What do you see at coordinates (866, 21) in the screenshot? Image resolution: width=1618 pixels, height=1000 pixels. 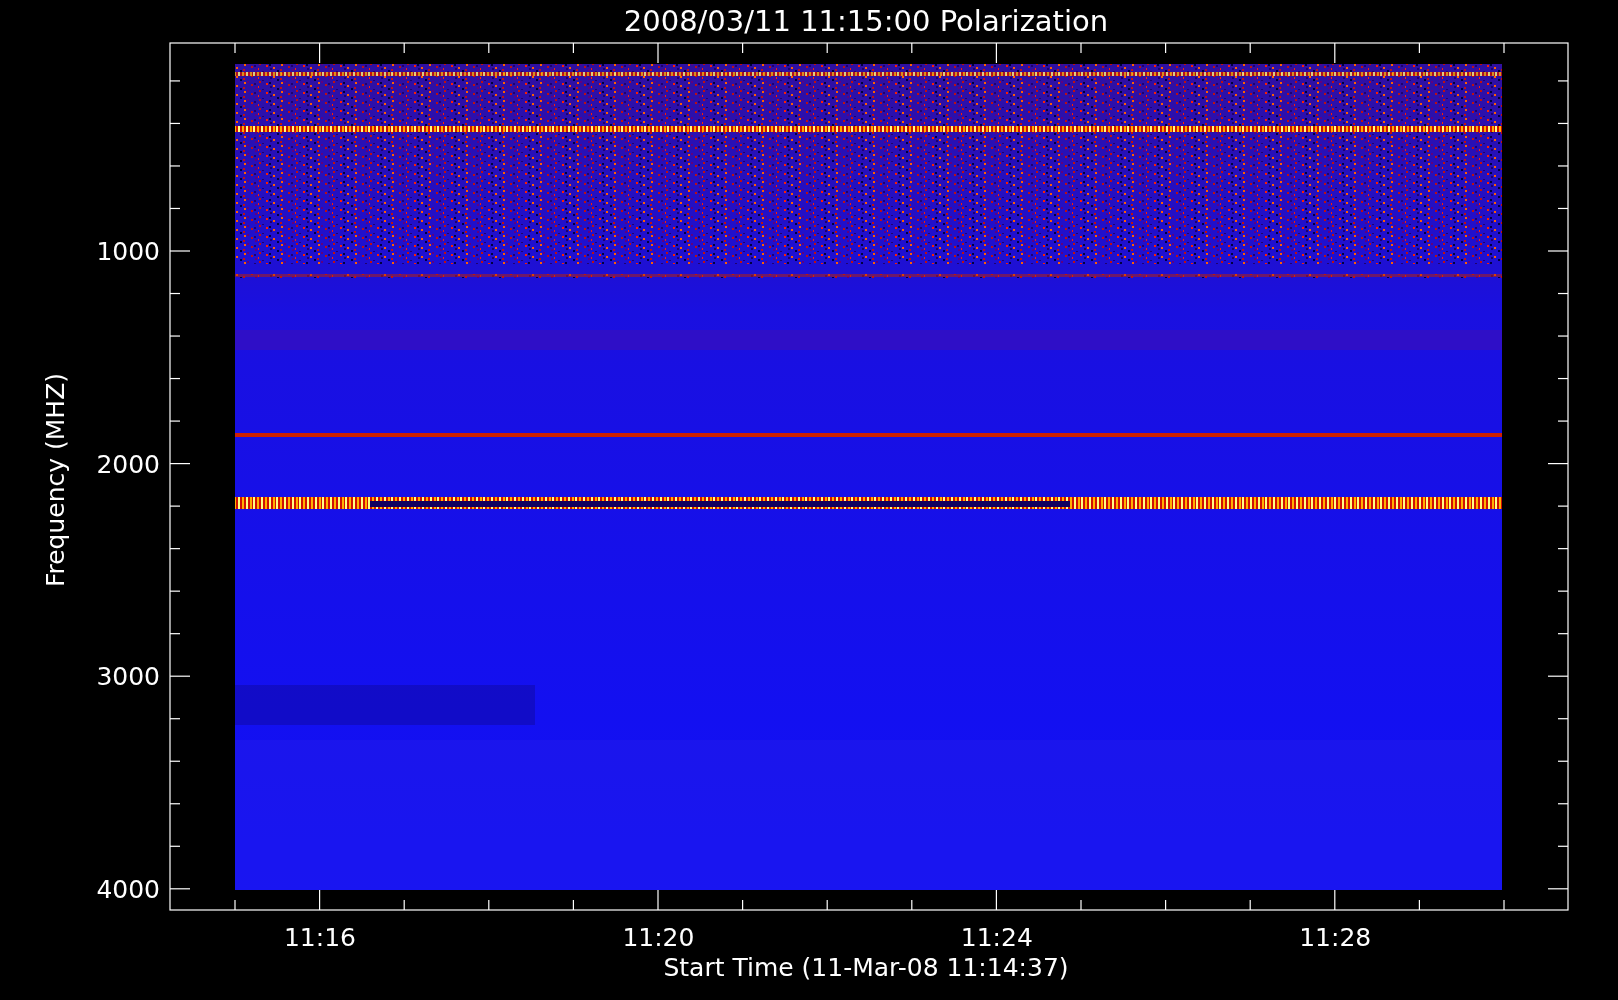 I see `chart-title: 2008/03/11 11:15:00 Polarization` at bounding box center [866, 21].